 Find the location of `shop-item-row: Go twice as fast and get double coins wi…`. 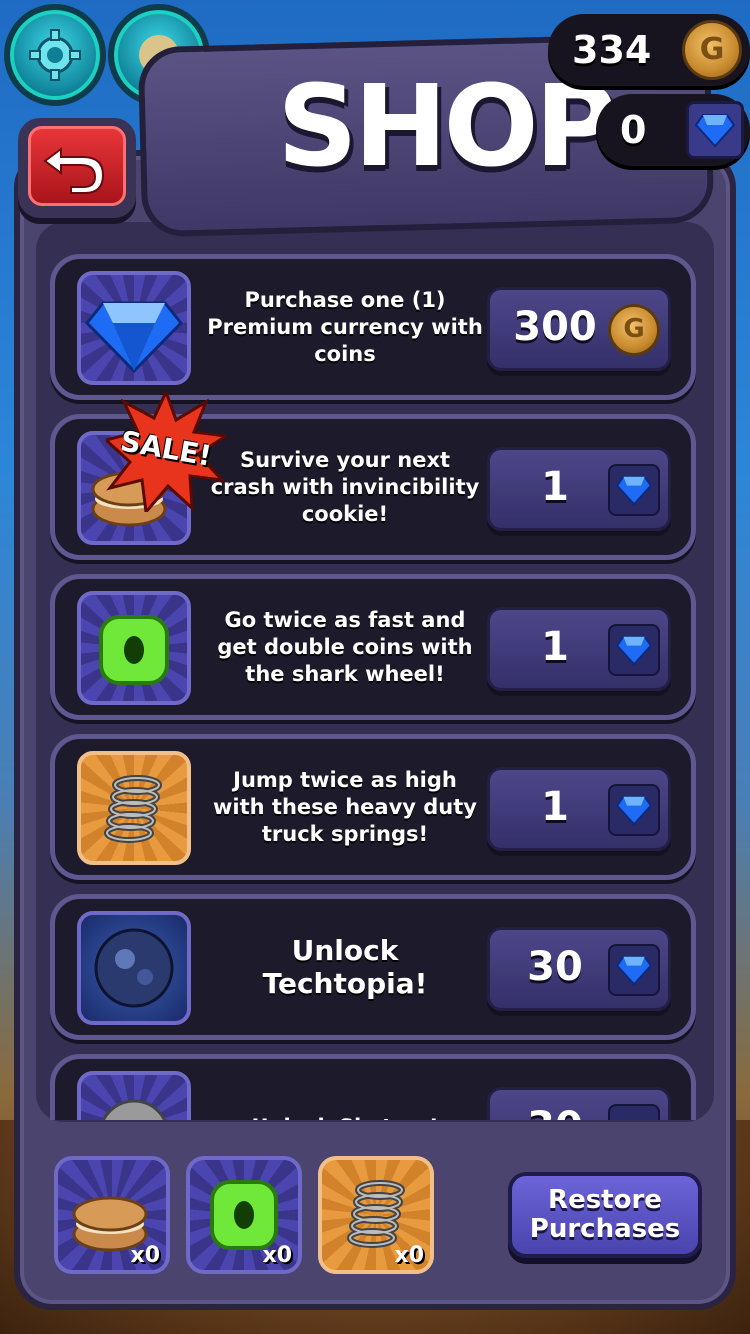

shop-item-row: Go twice as fast and get double coins wi… is located at coordinates (373, 647).